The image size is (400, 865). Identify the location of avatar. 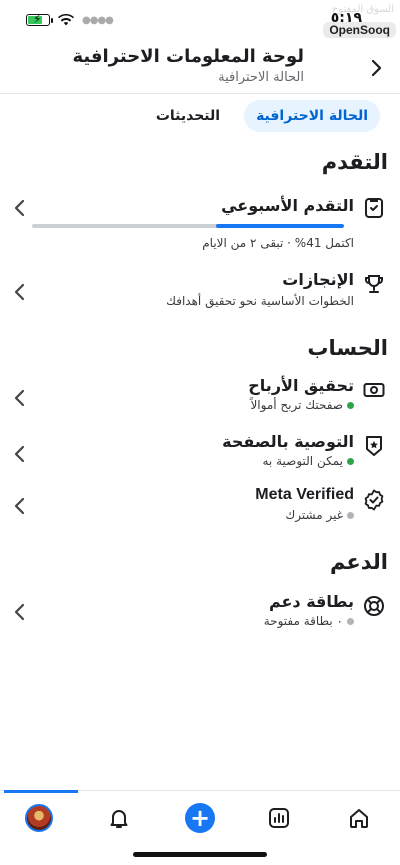
(39, 818).